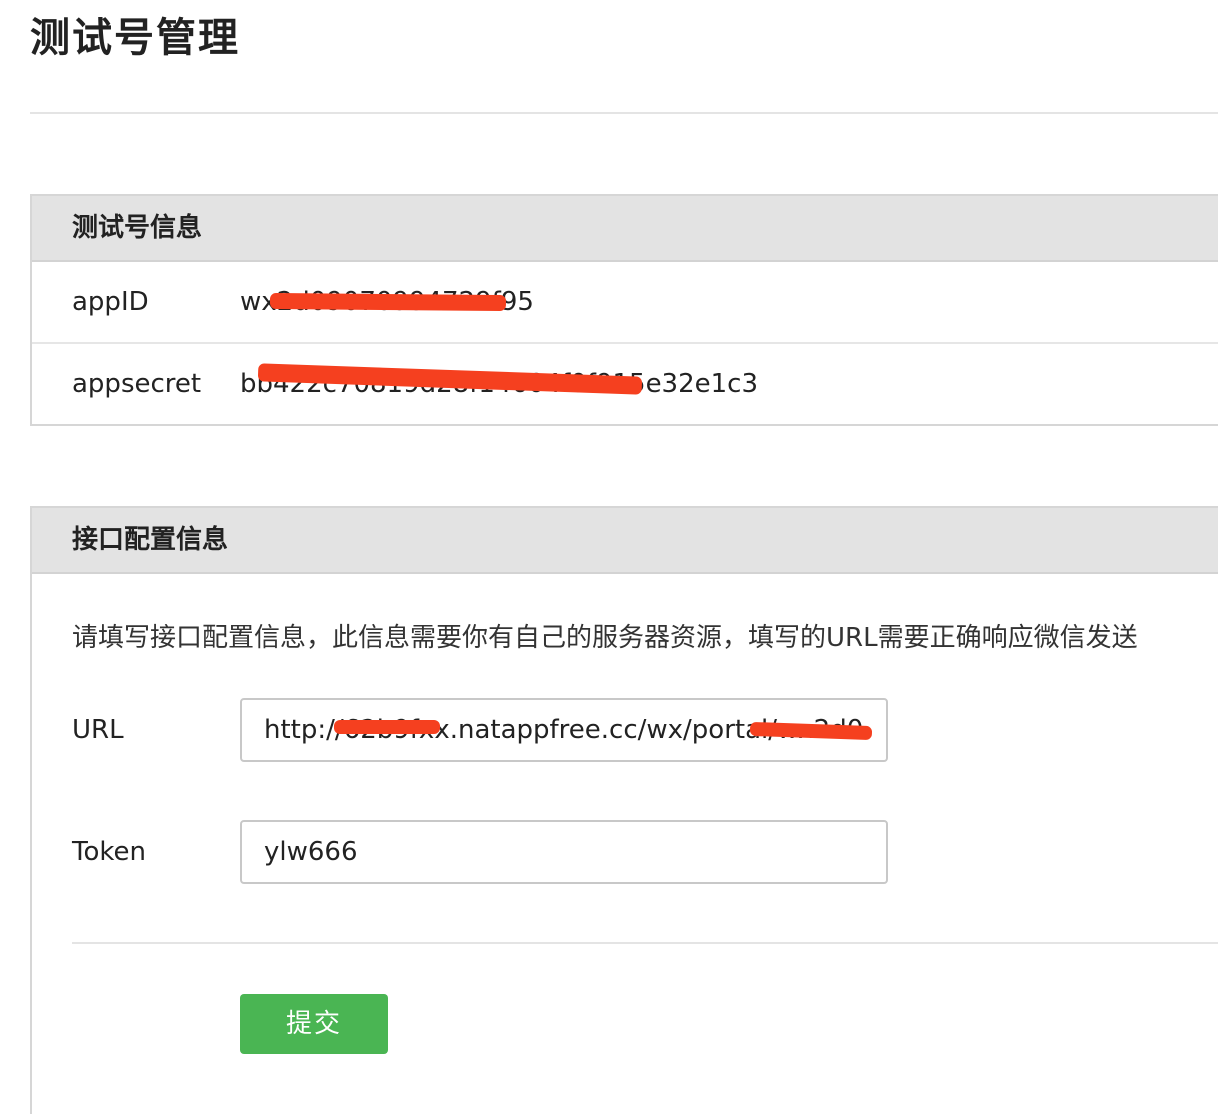  What do you see at coordinates (109, 852) in the screenshot?
I see `token-label: Token` at bounding box center [109, 852].